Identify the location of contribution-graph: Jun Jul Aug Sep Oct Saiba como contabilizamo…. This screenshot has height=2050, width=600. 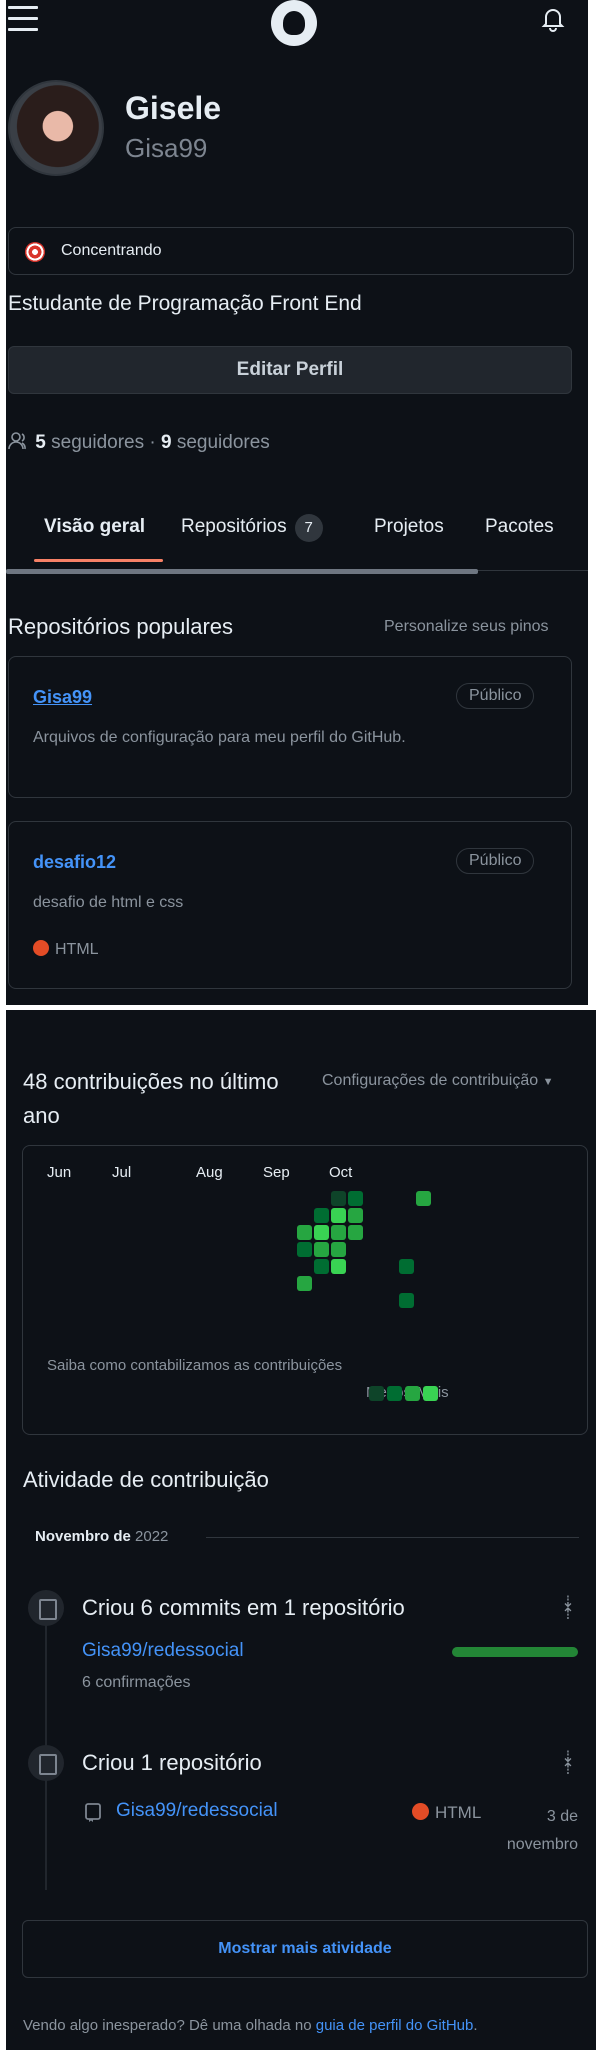
(305, 1290).